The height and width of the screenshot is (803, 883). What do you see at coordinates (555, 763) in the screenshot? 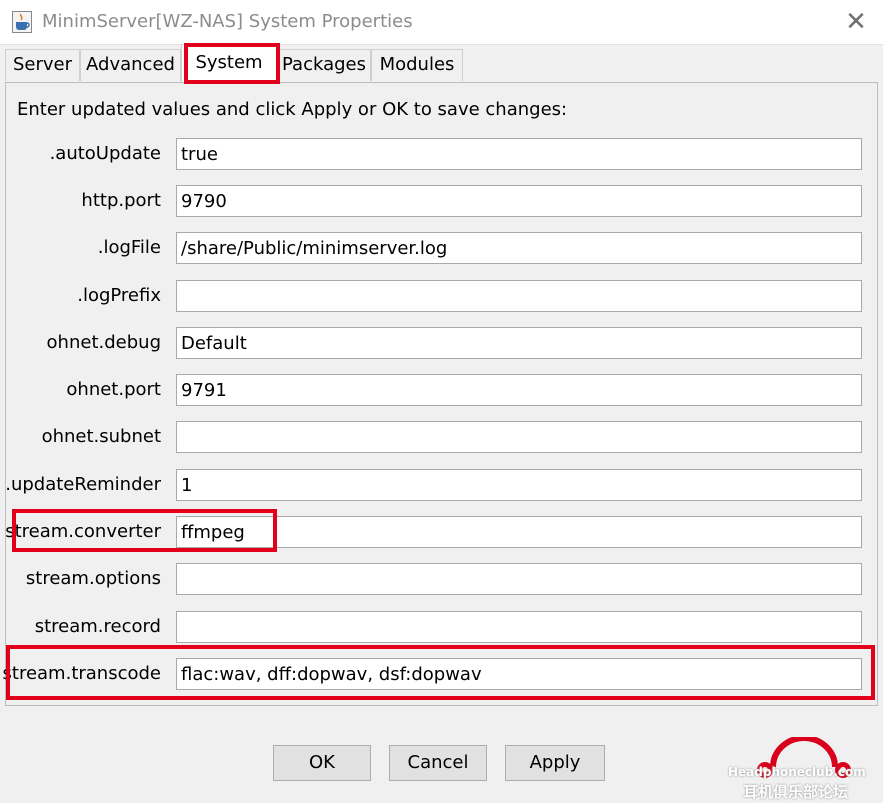
I see `apply-button: Apply` at bounding box center [555, 763].